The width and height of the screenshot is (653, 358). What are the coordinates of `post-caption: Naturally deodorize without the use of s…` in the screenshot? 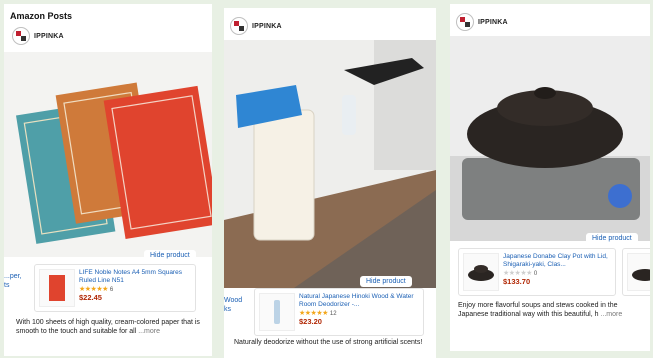 It's located at (328, 342).